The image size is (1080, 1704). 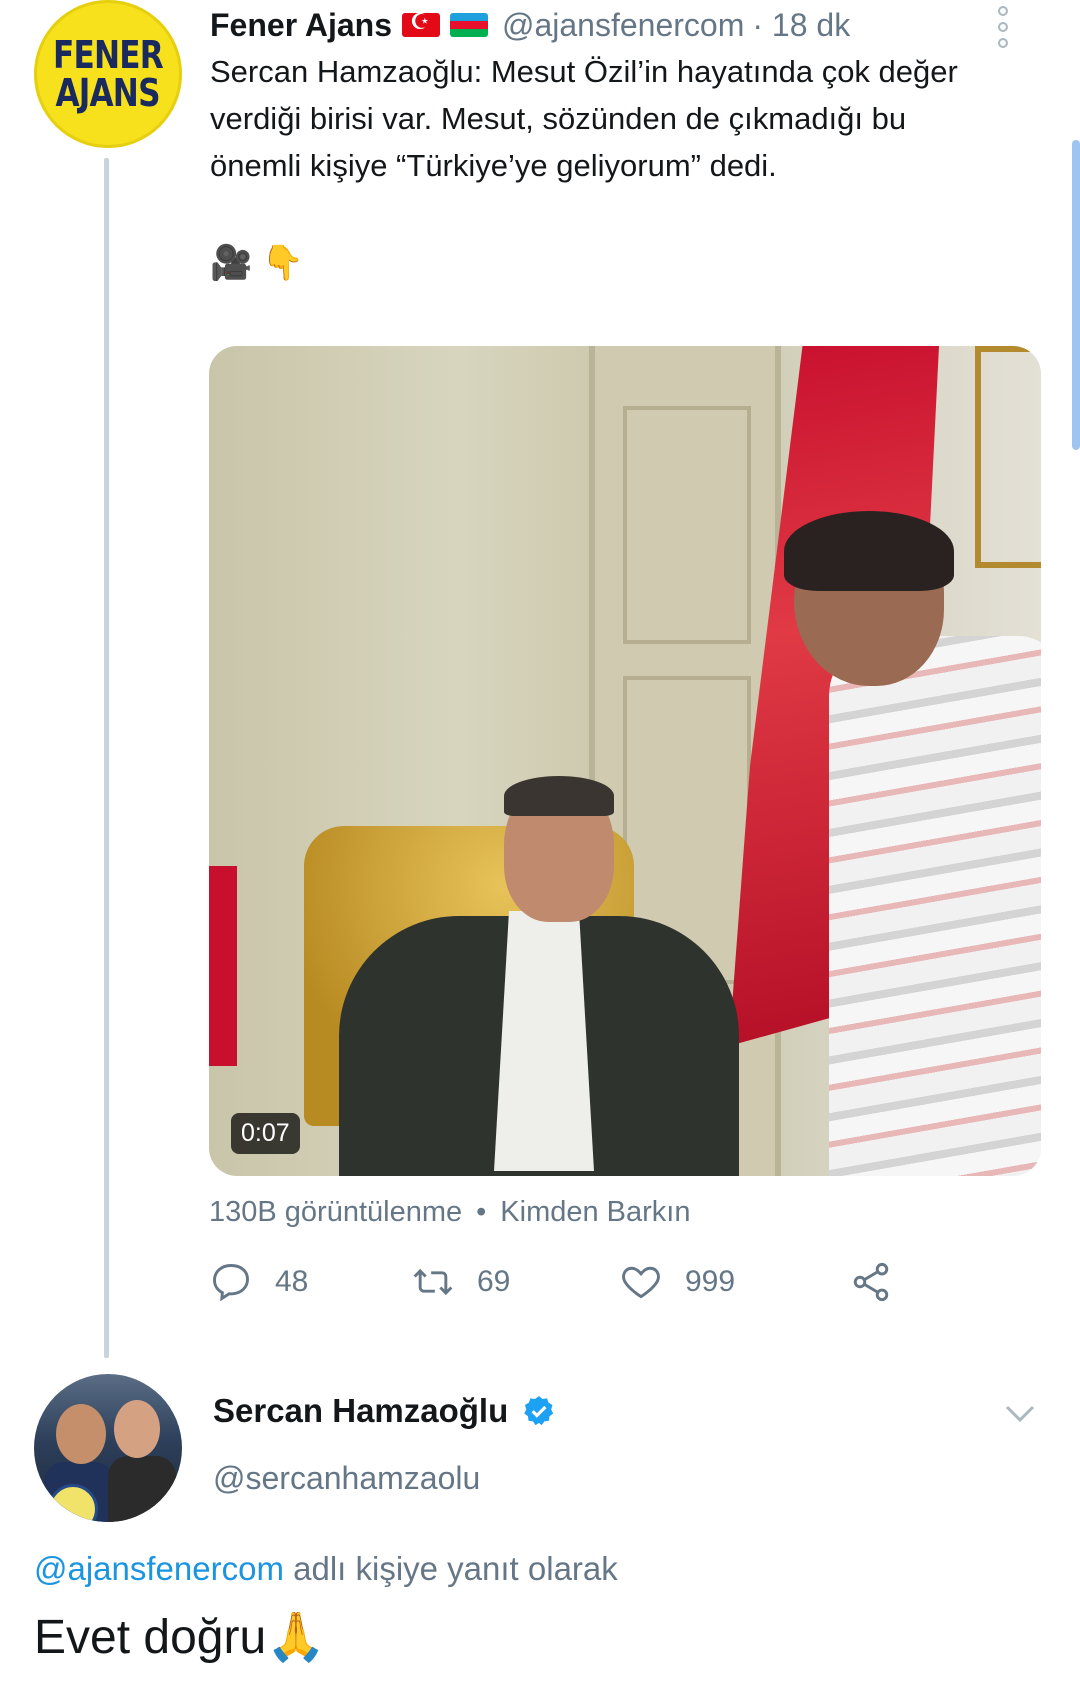 I want to click on retweet-icon, so click(x=433, y=1282).